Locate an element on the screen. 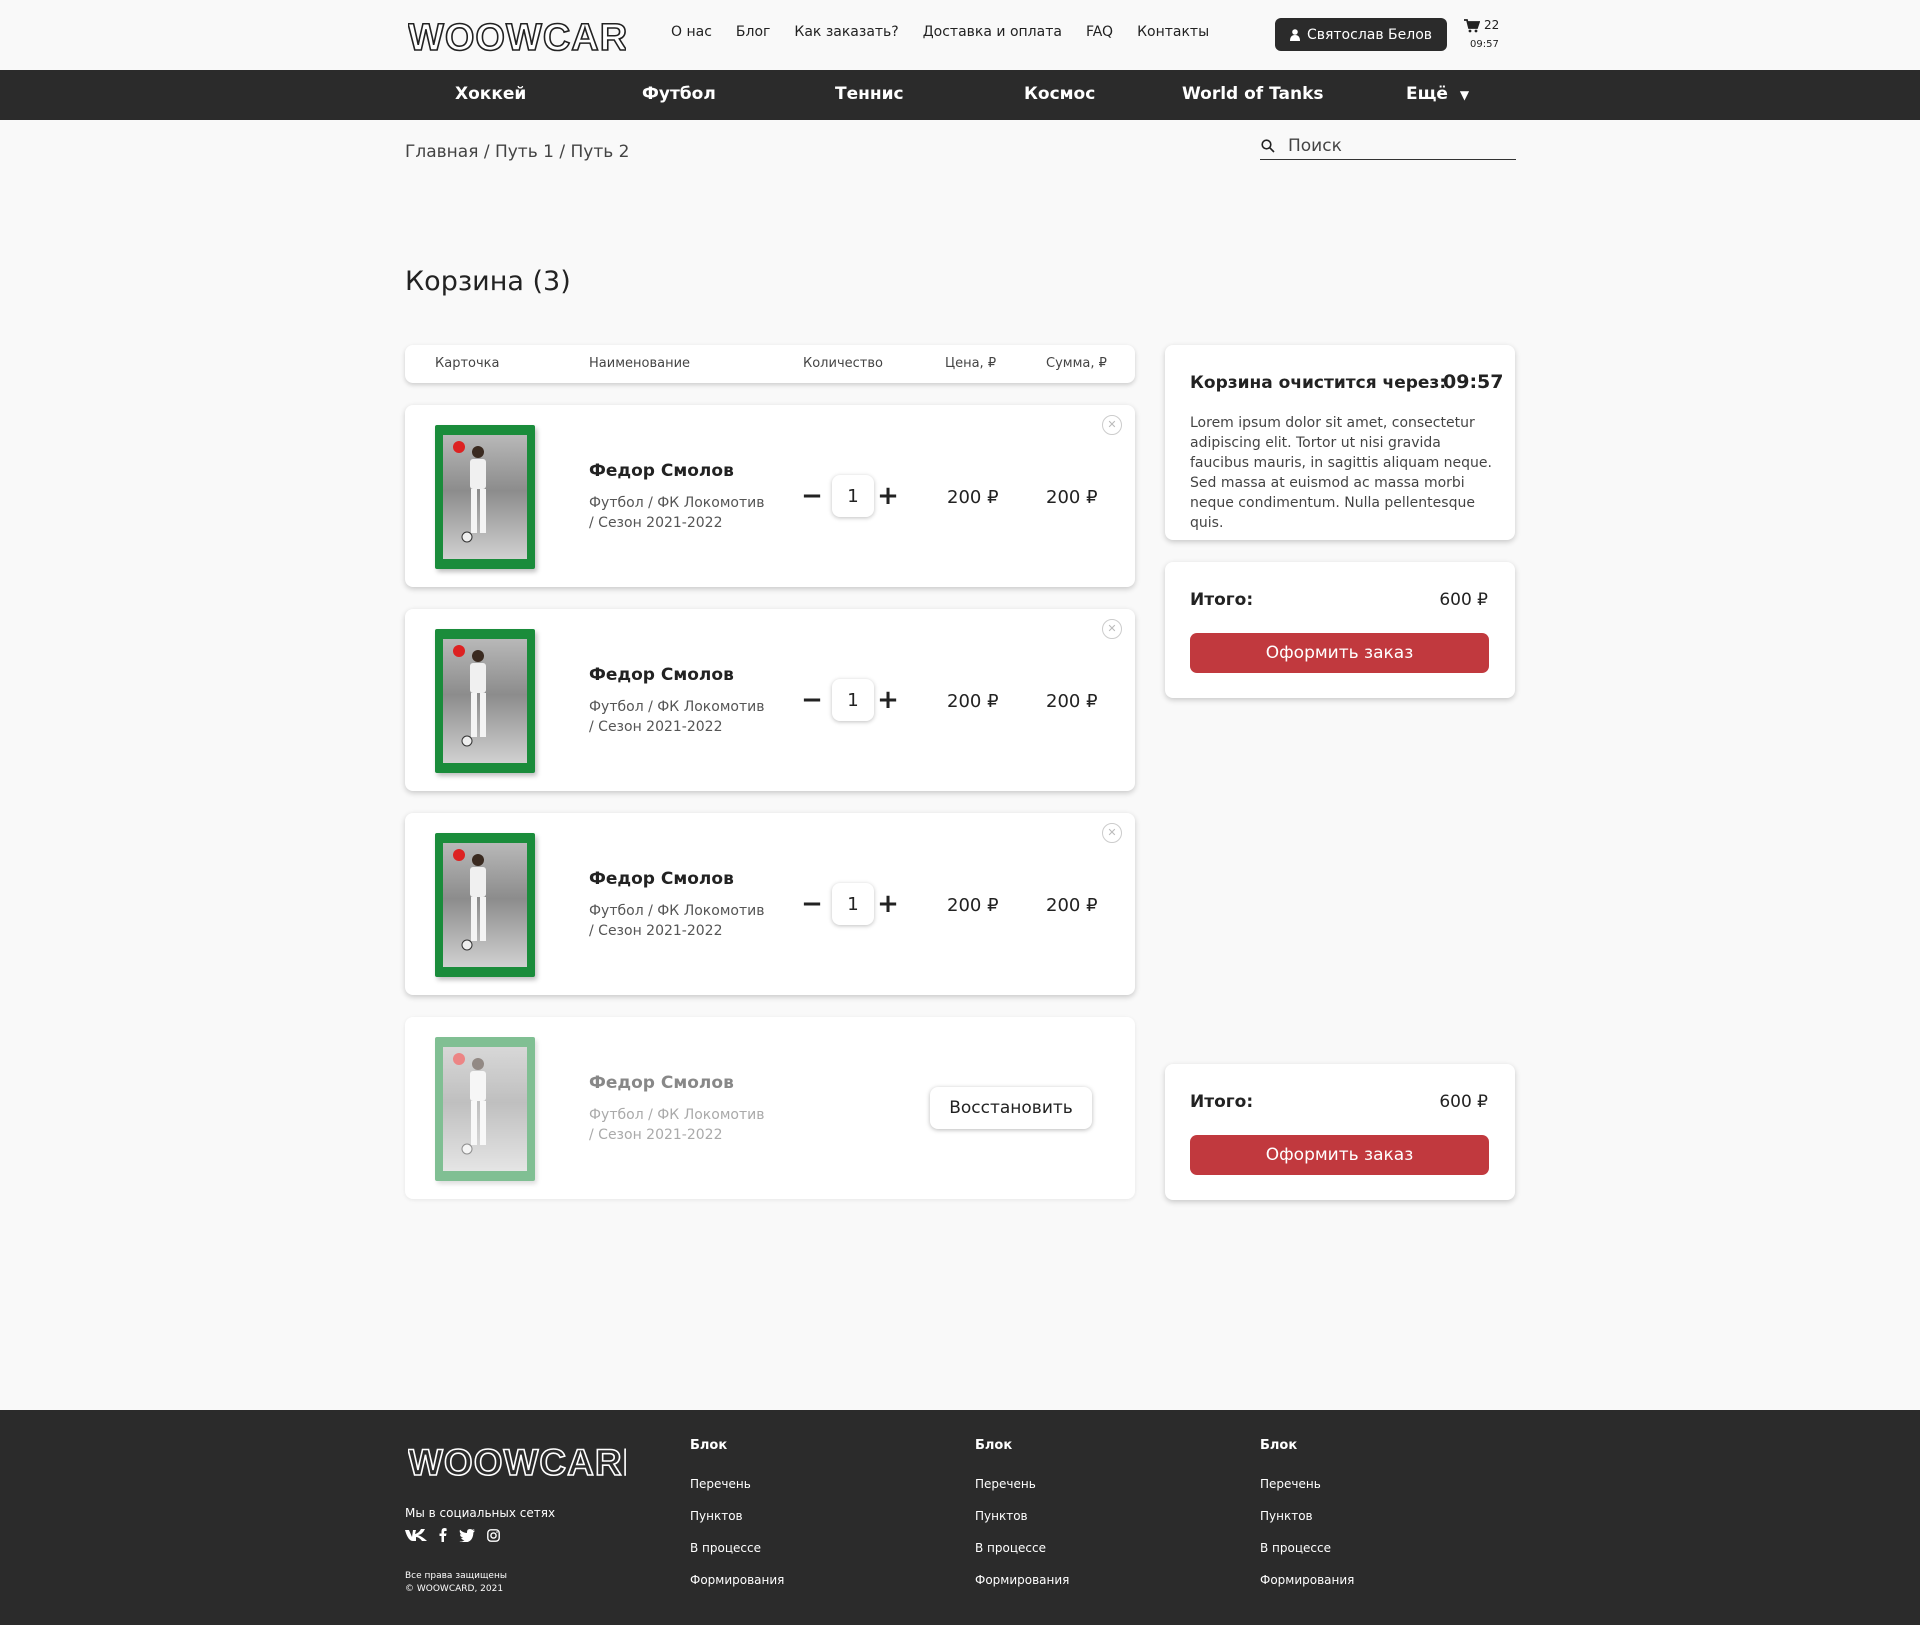 The height and width of the screenshot is (1625, 1920). nav-delivery: Доставка и оплата is located at coordinates (992, 32).